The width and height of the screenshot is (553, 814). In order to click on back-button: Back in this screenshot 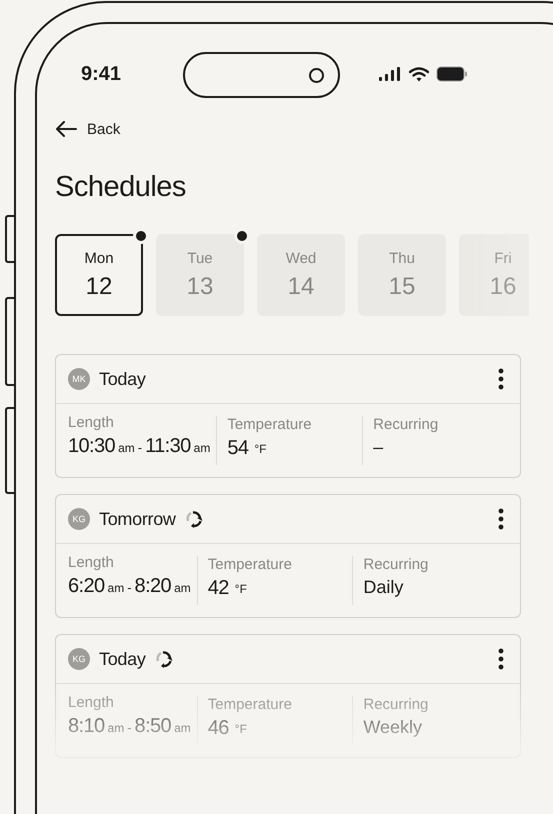, I will do `click(87, 129)`.